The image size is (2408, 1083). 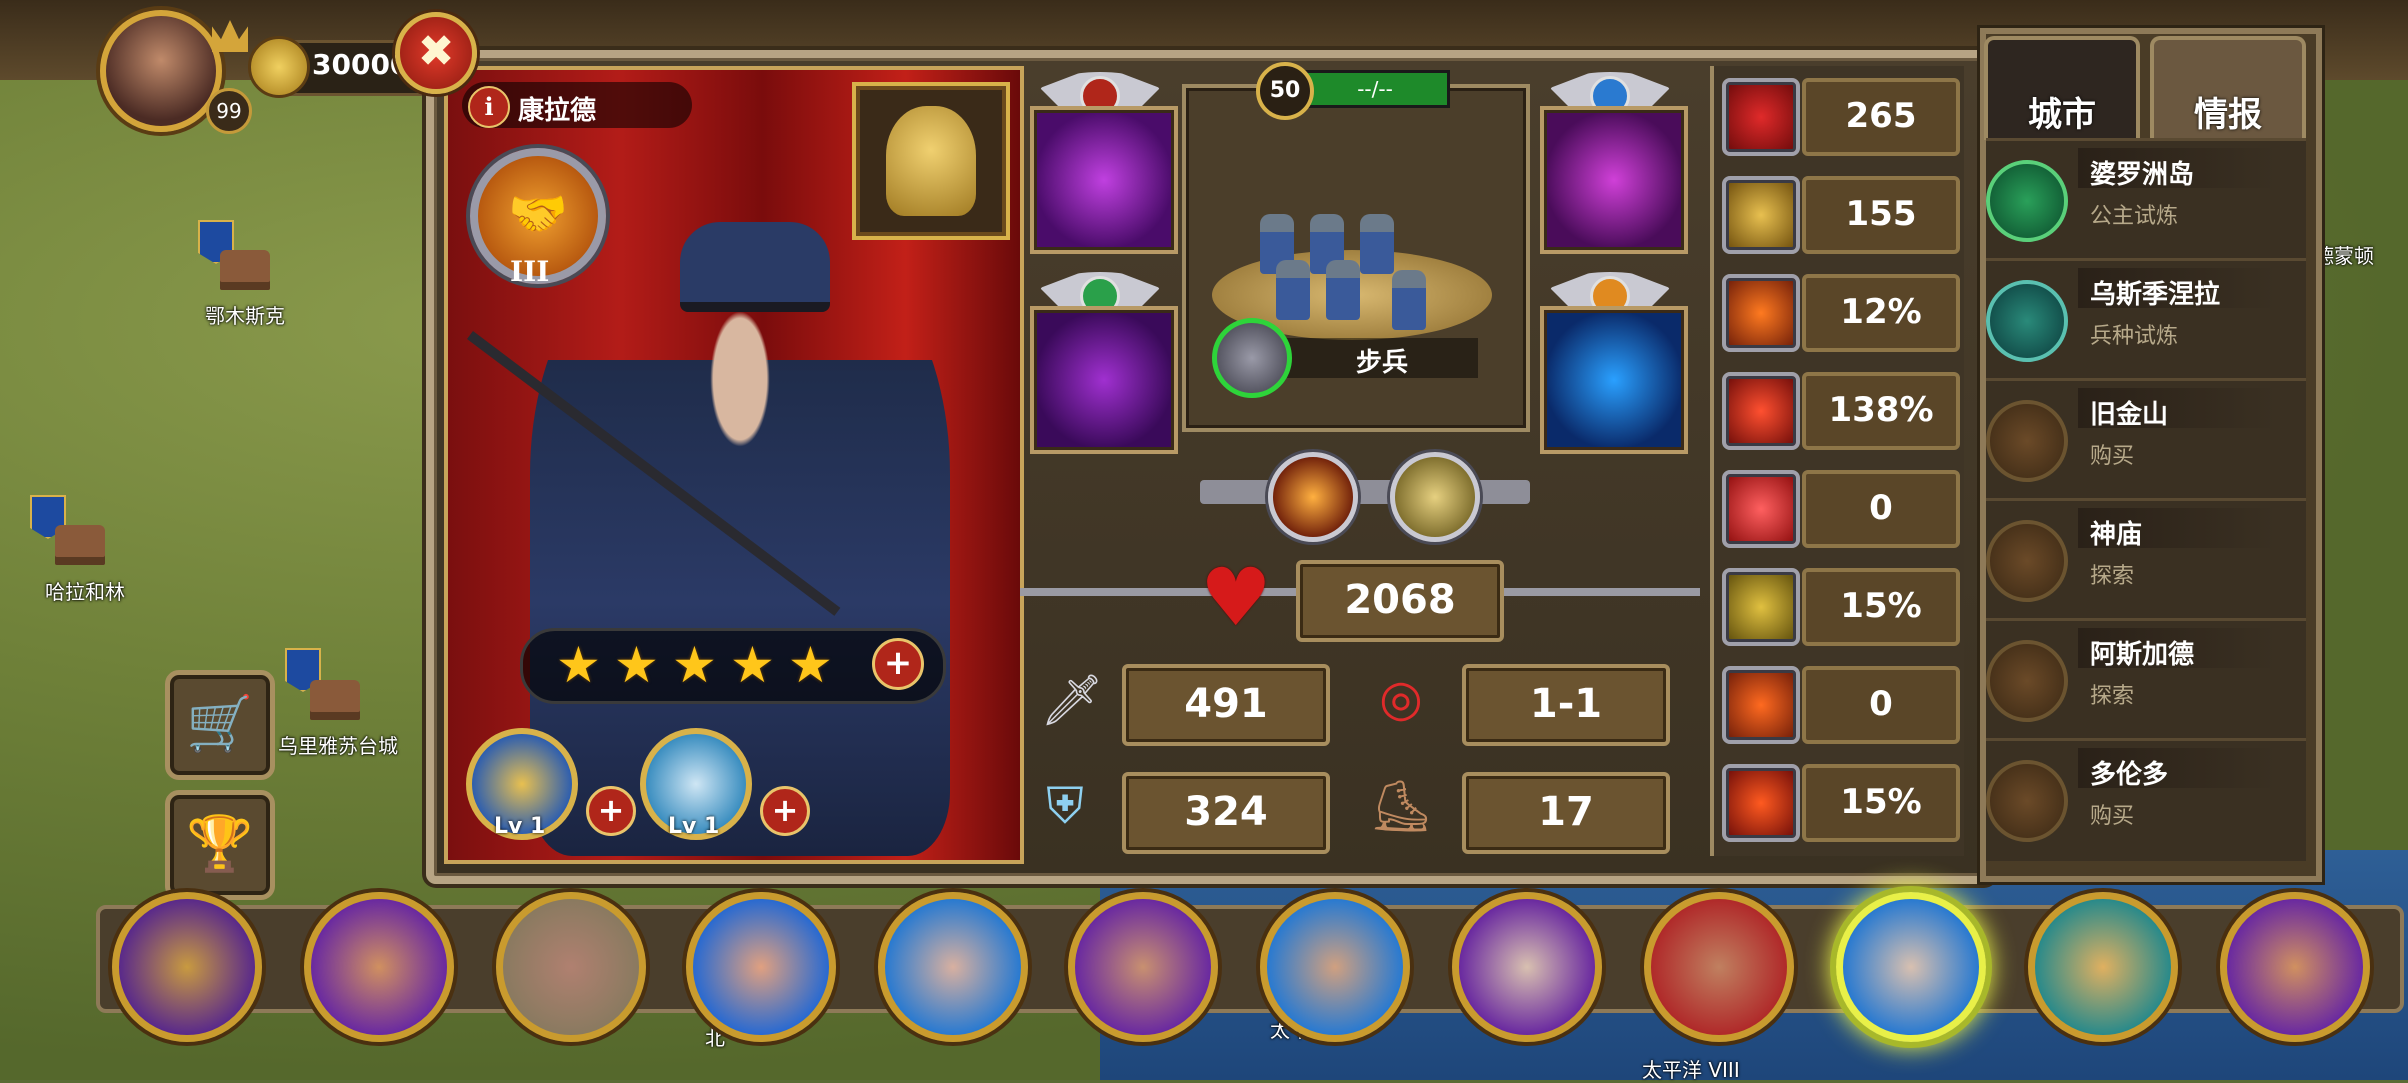 I want to click on hero-thumb-selected, so click(x=1911, y=967).